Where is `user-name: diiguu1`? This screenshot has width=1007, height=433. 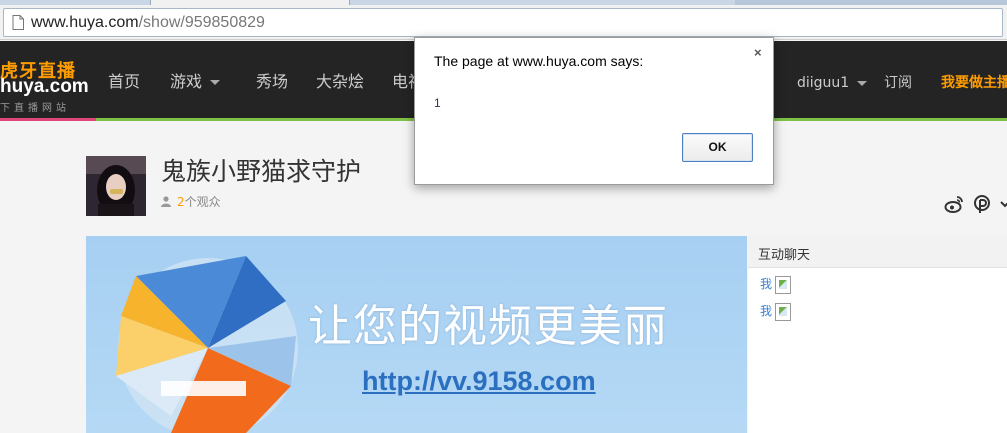 user-name: diiguu1 is located at coordinates (823, 83).